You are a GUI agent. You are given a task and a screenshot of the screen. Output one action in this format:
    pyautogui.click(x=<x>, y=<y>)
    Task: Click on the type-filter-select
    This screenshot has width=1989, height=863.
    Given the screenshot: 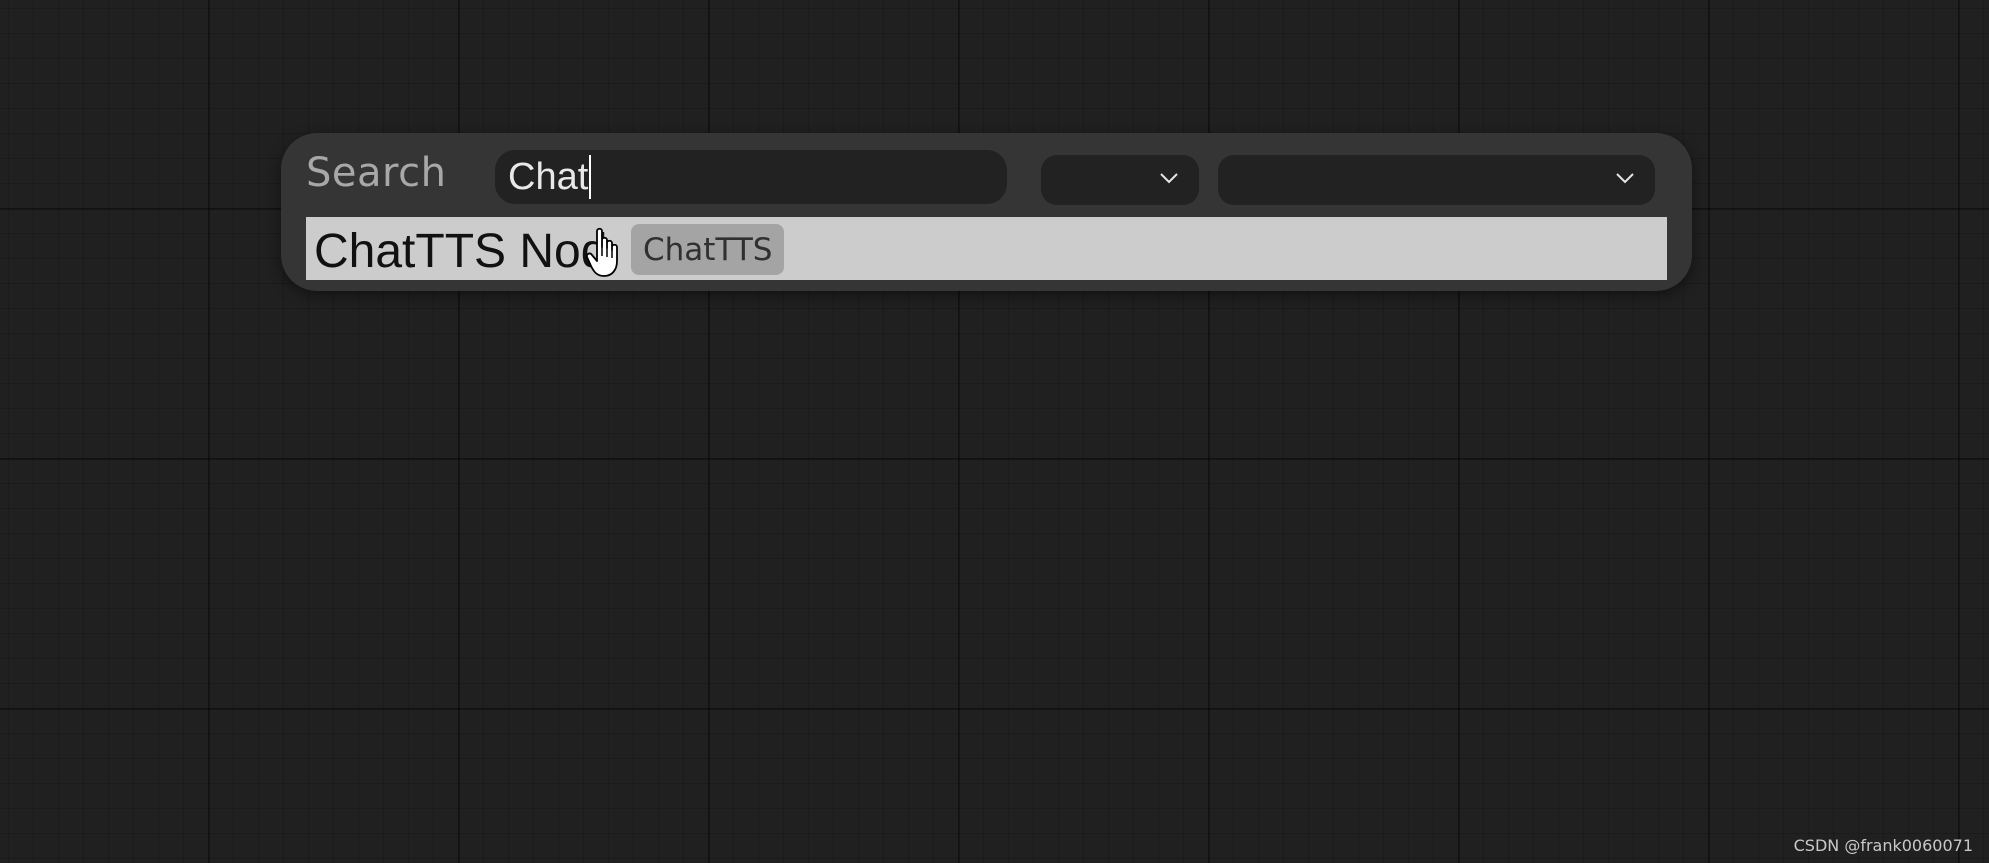 What is the action you would take?
    pyautogui.click(x=1436, y=180)
    